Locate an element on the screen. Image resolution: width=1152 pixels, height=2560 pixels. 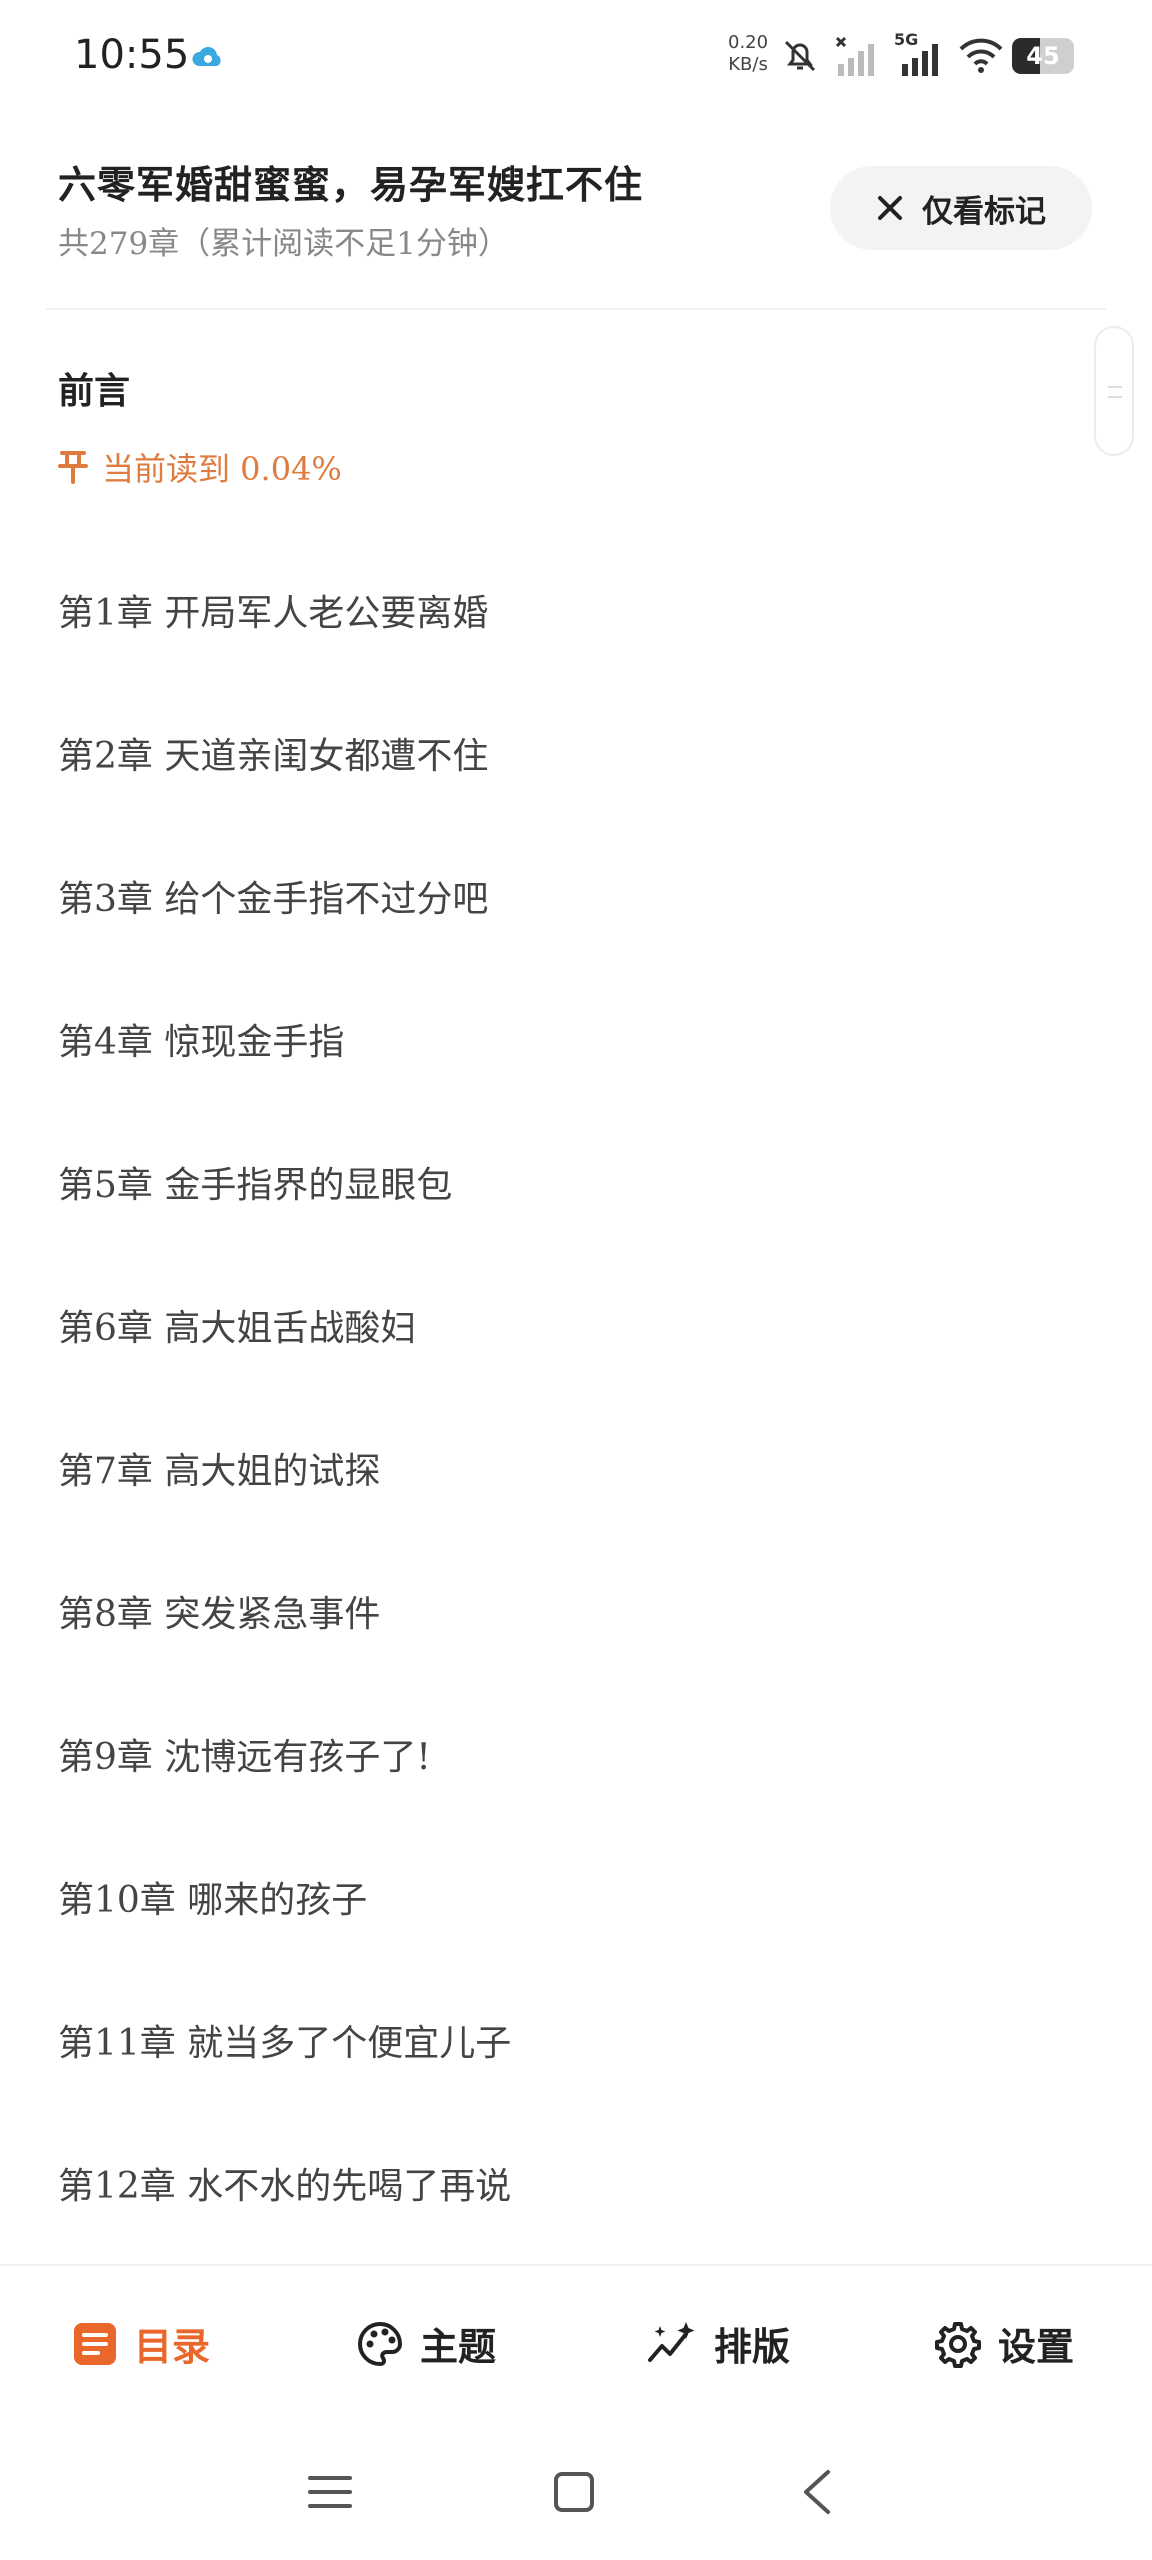
sparkle-icon is located at coordinates (671, 2341).